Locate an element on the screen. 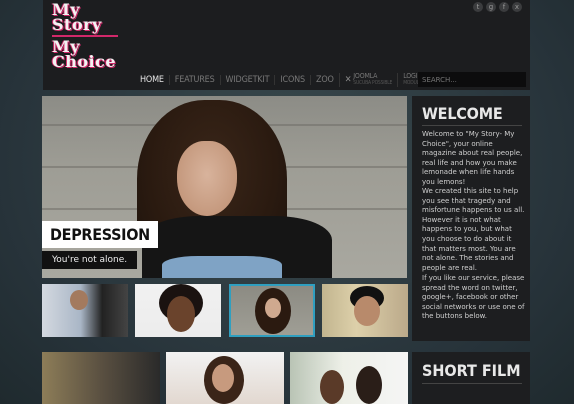 Image resolution: width=574 pixels, height=404 pixels. nav-joomla-label: Joomla is located at coordinates (365, 76).